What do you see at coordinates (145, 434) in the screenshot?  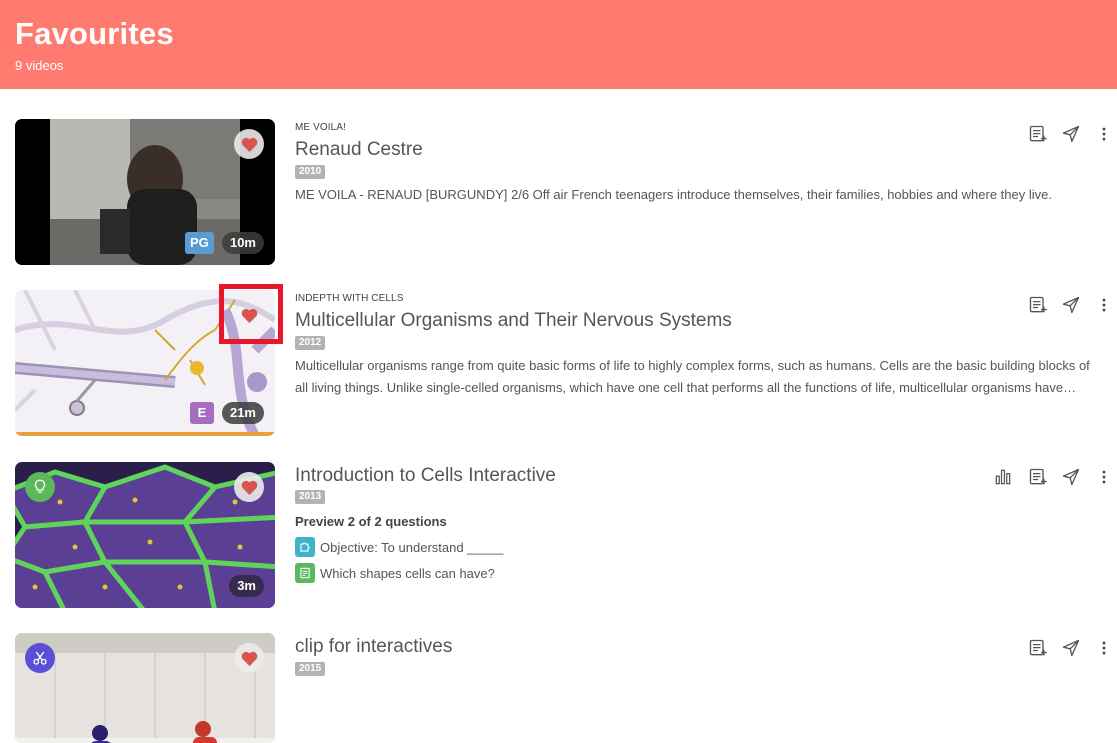 I see `watch-progress-bar` at bounding box center [145, 434].